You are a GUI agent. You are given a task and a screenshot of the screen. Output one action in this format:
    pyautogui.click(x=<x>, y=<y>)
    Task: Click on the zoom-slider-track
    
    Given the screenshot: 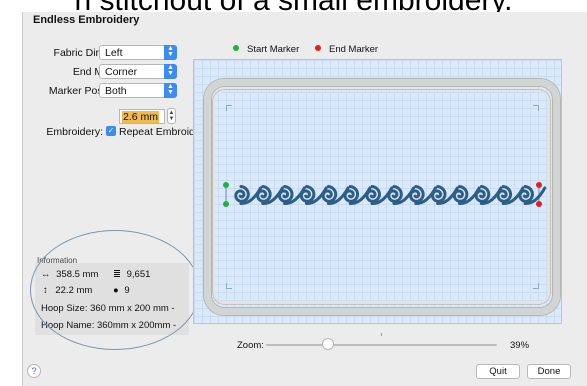 What is the action you would take?
    pyautogui.click(x=381, y=345)
    